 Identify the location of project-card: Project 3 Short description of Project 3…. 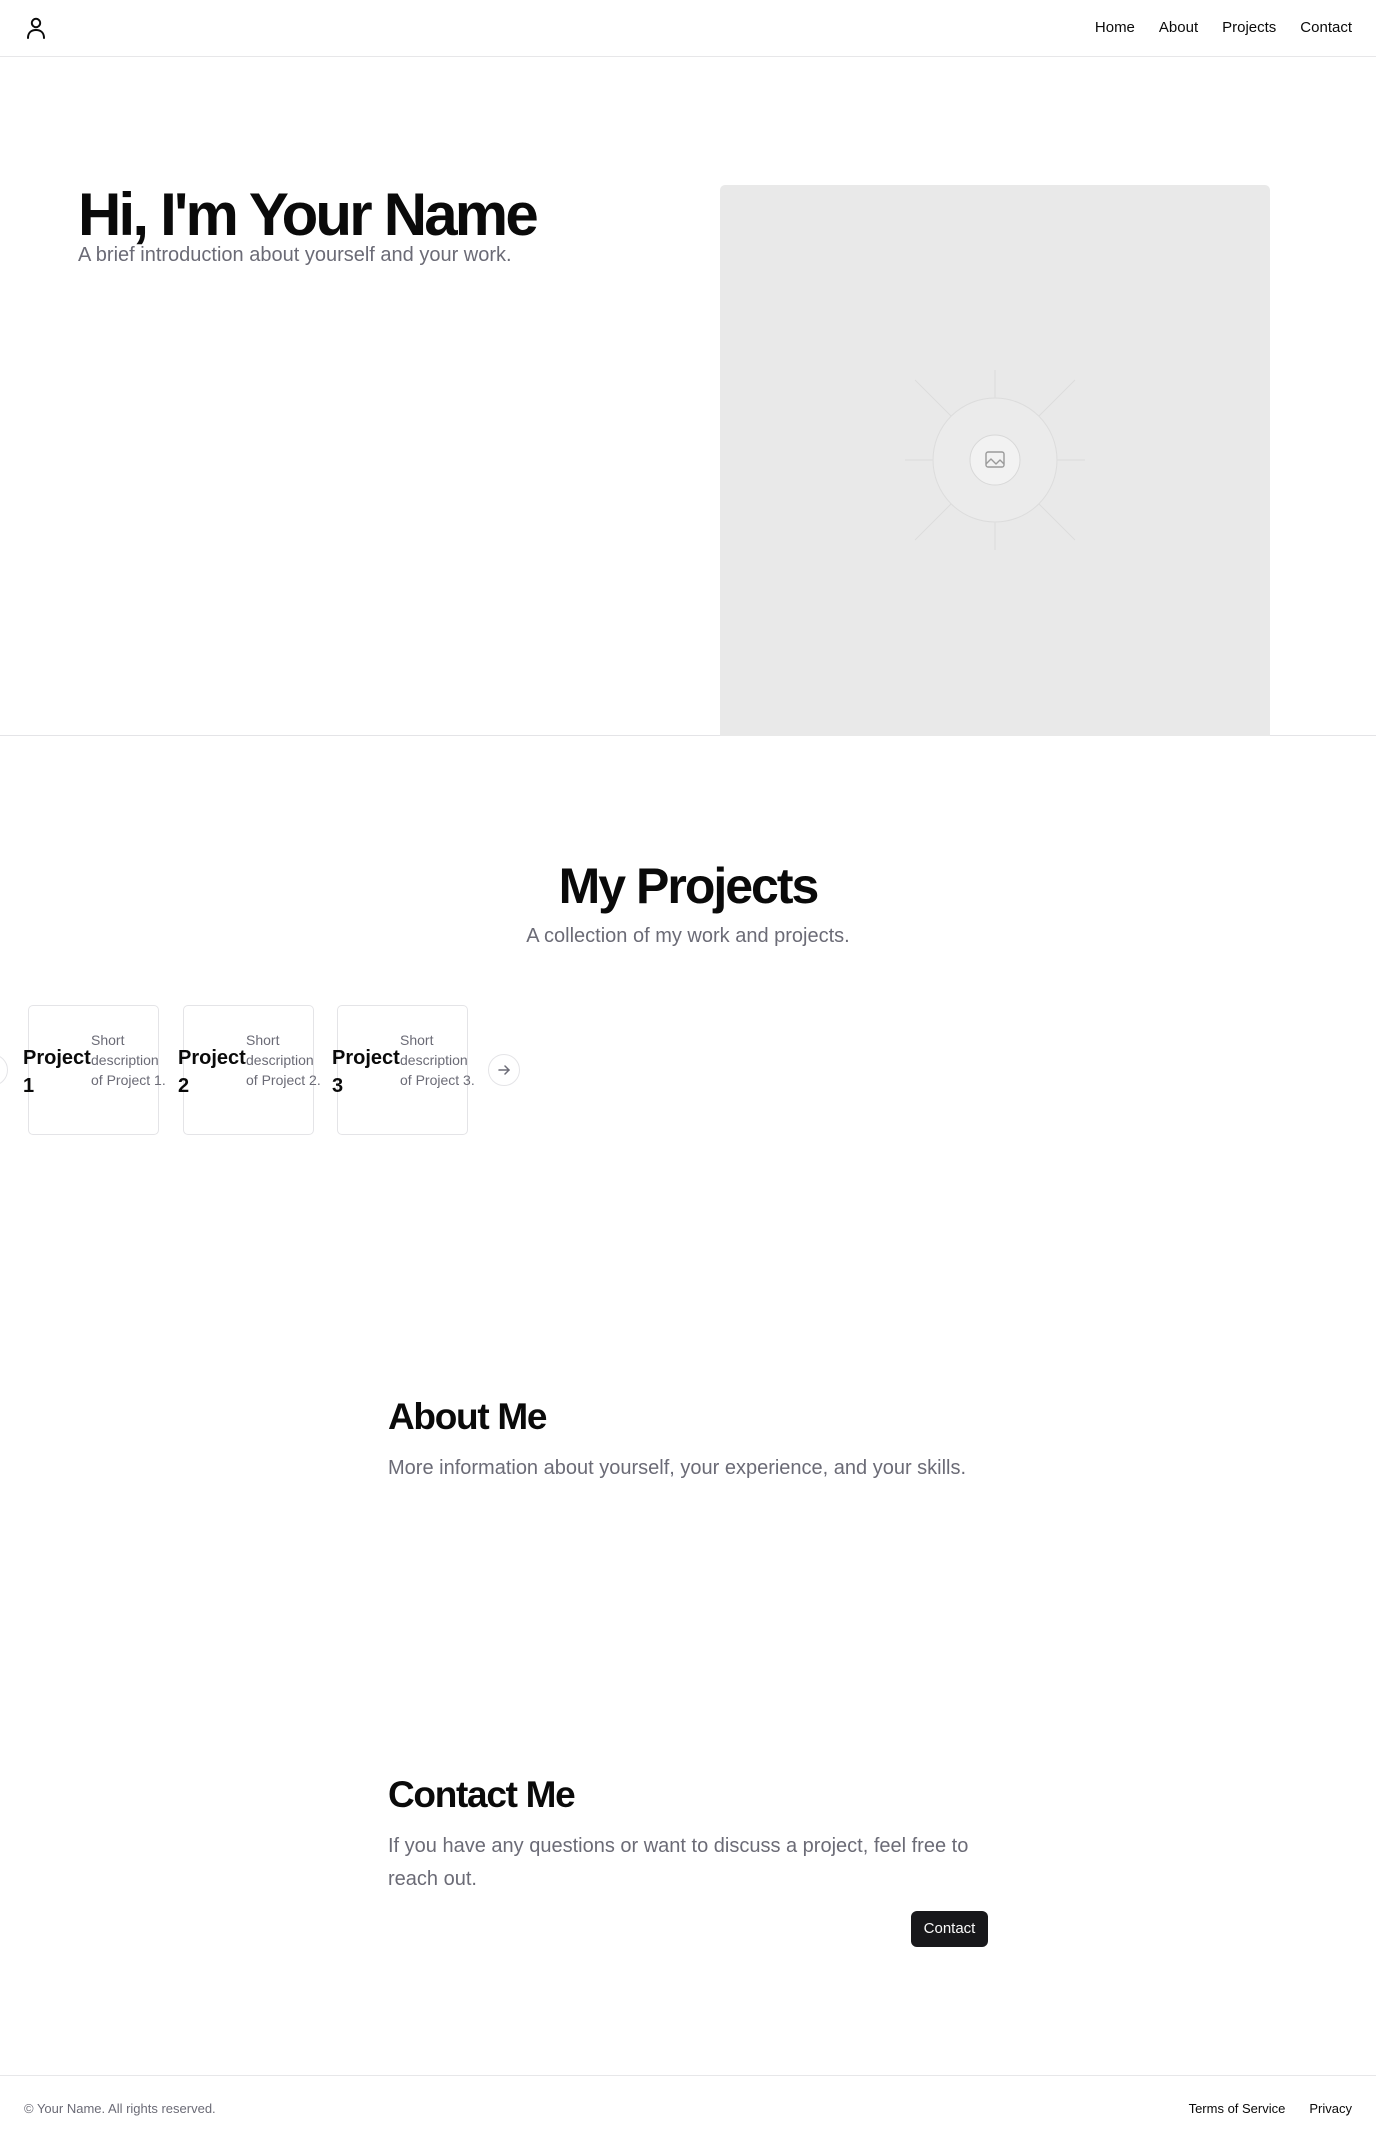
(403, 1070).